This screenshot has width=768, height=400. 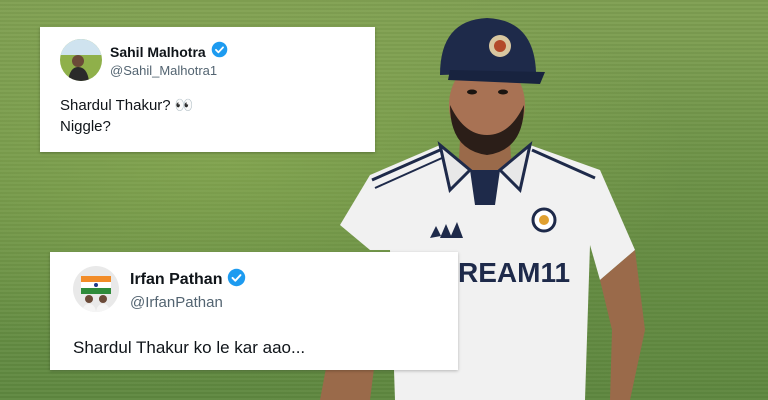 I want to click on author-handle: @IrfanPathan, so click(x=176, y=302).